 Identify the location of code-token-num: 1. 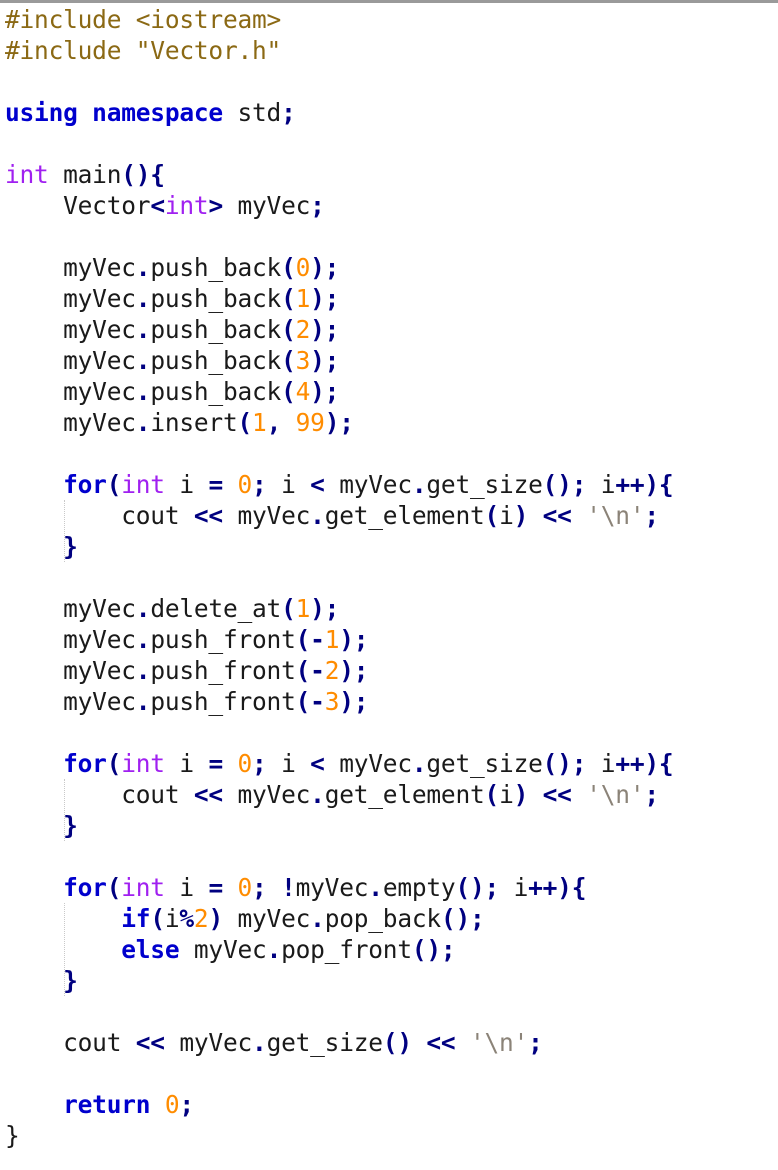
(259, 422).